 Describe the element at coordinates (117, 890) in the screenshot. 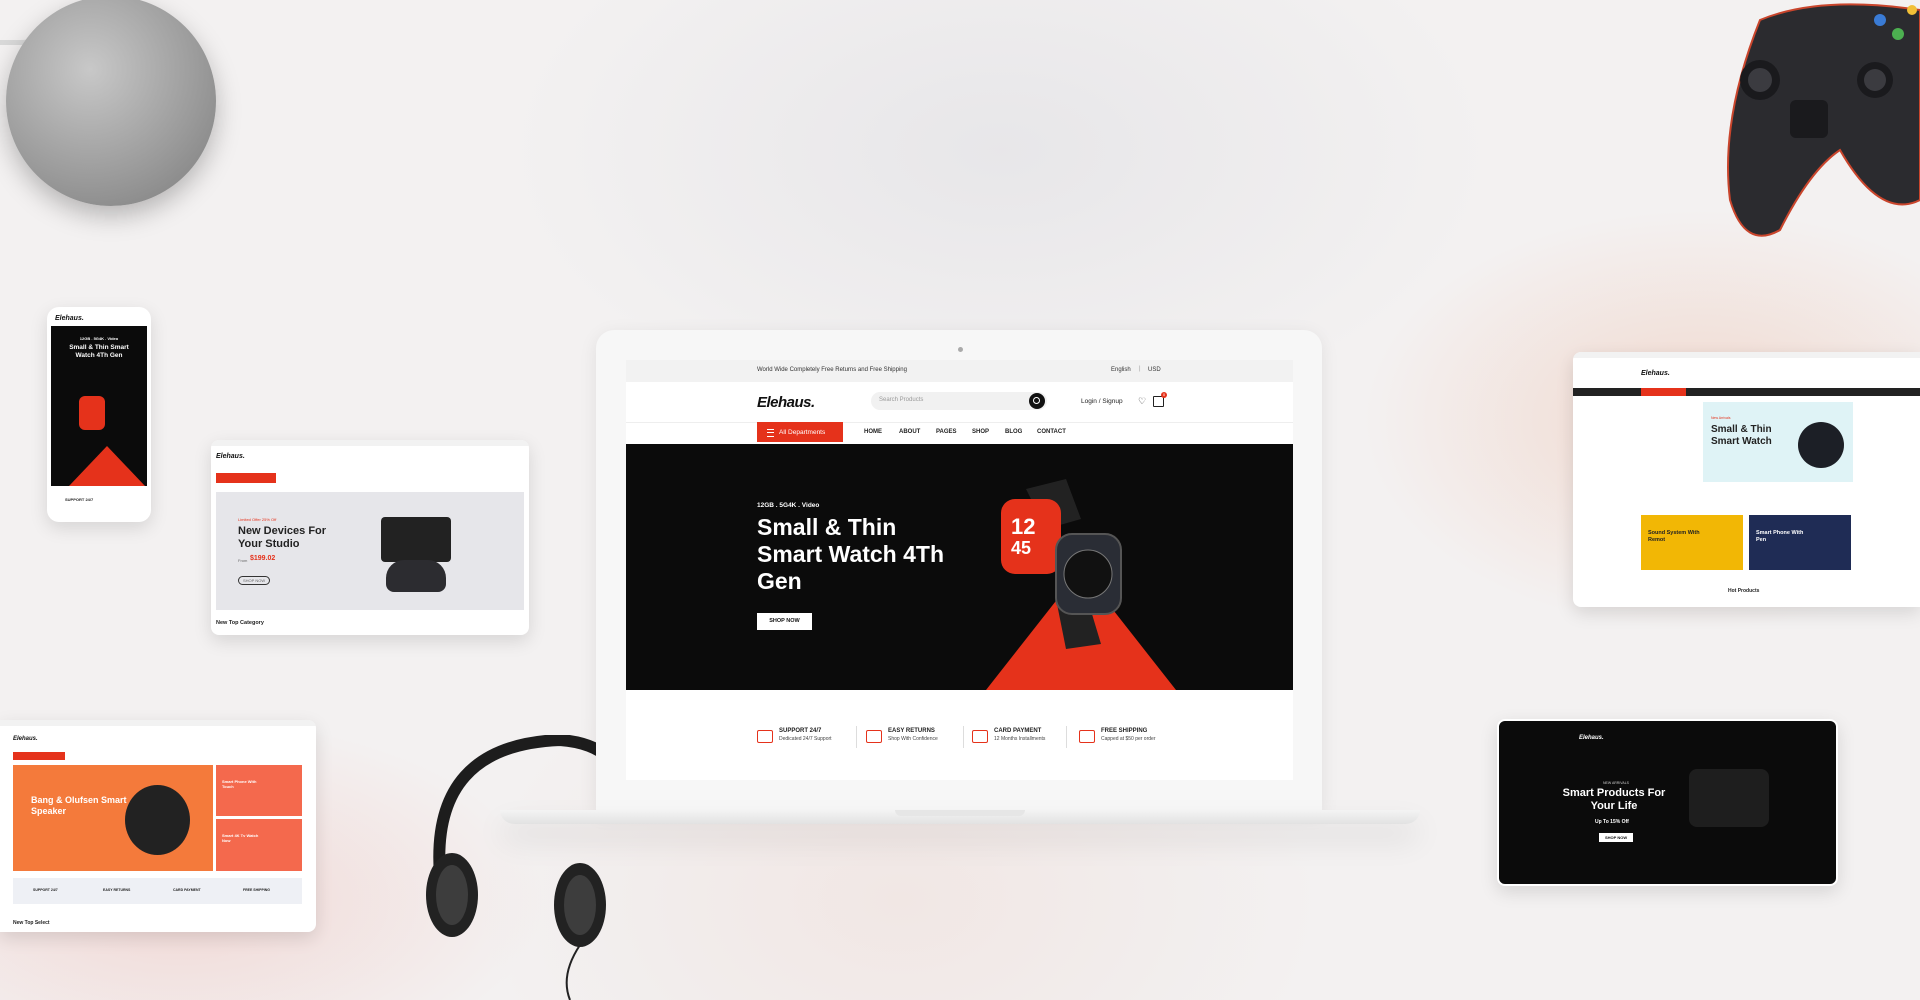

I see `laptop-left-feature-2: EASY RETURNS` at that location.